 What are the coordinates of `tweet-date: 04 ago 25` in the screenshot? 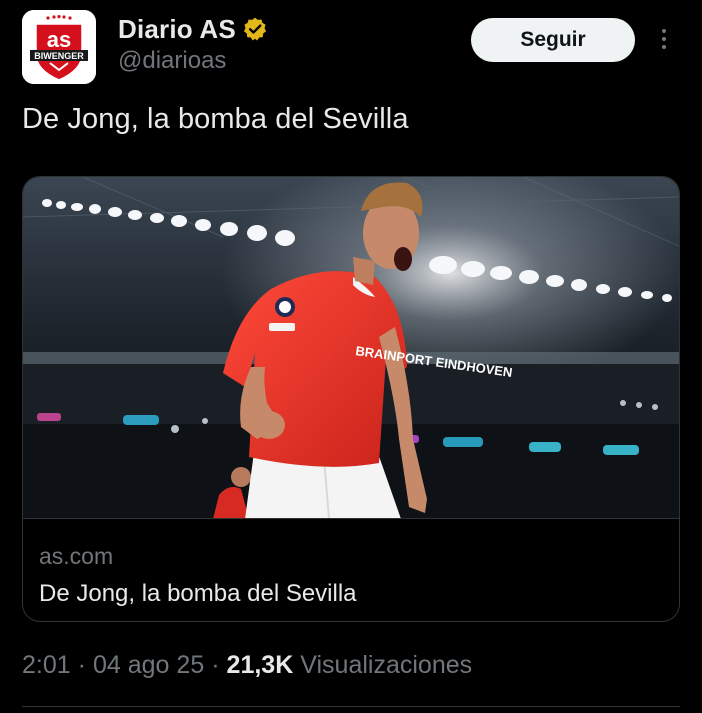 It's located at (148, 665).